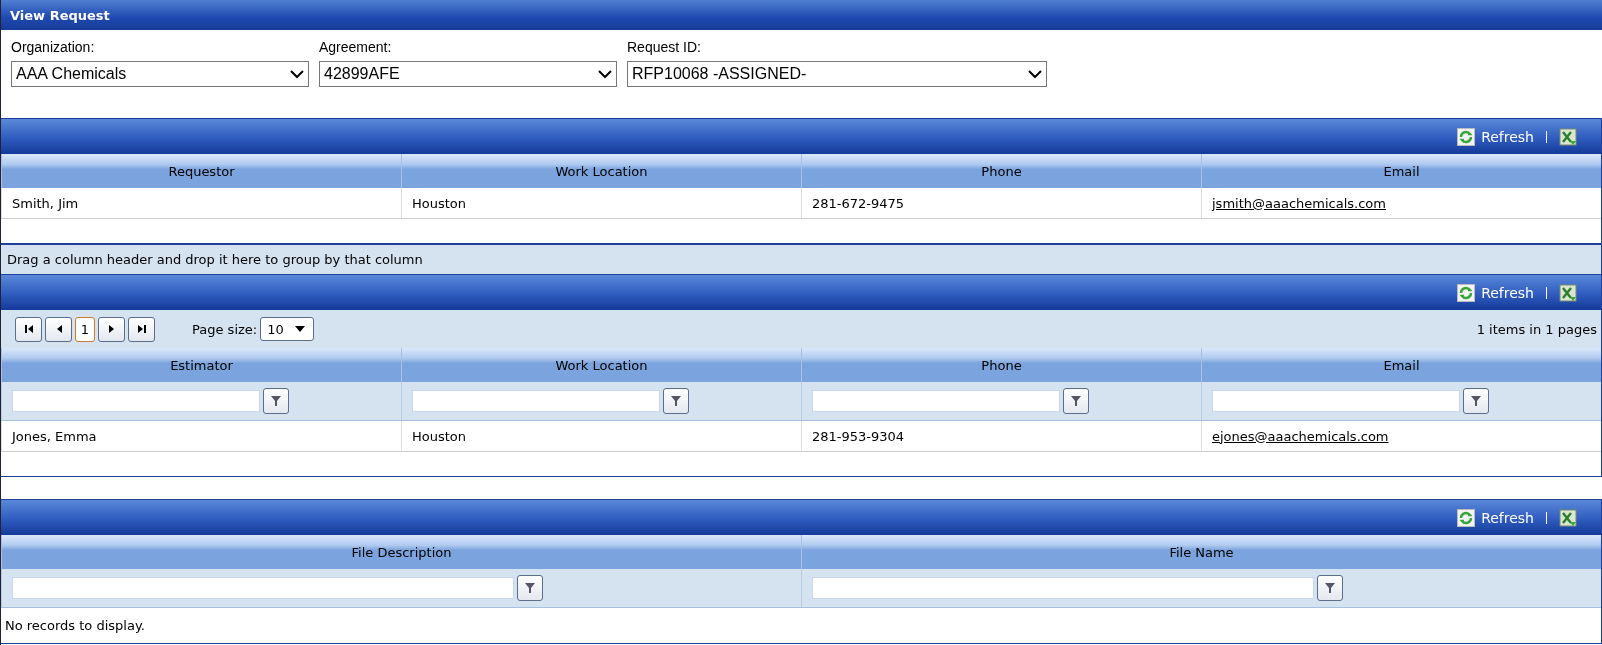  What do you see at coordinates (201, 365) in the screenshot?
I see `column-header: Estimator` at bounding box center [201, 365].